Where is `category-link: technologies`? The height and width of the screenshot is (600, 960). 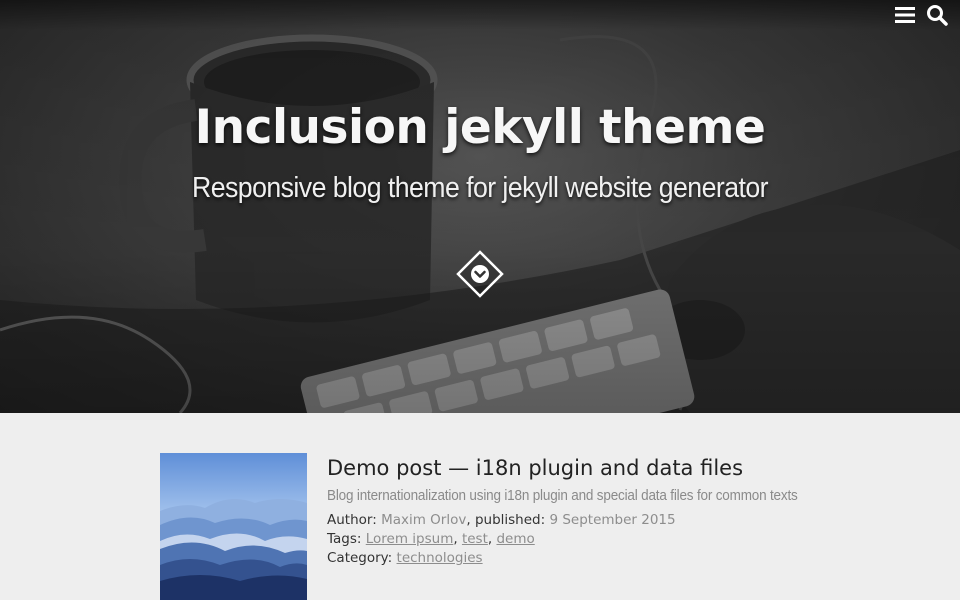
category-link: technologies is located at coordinates (440, 558).